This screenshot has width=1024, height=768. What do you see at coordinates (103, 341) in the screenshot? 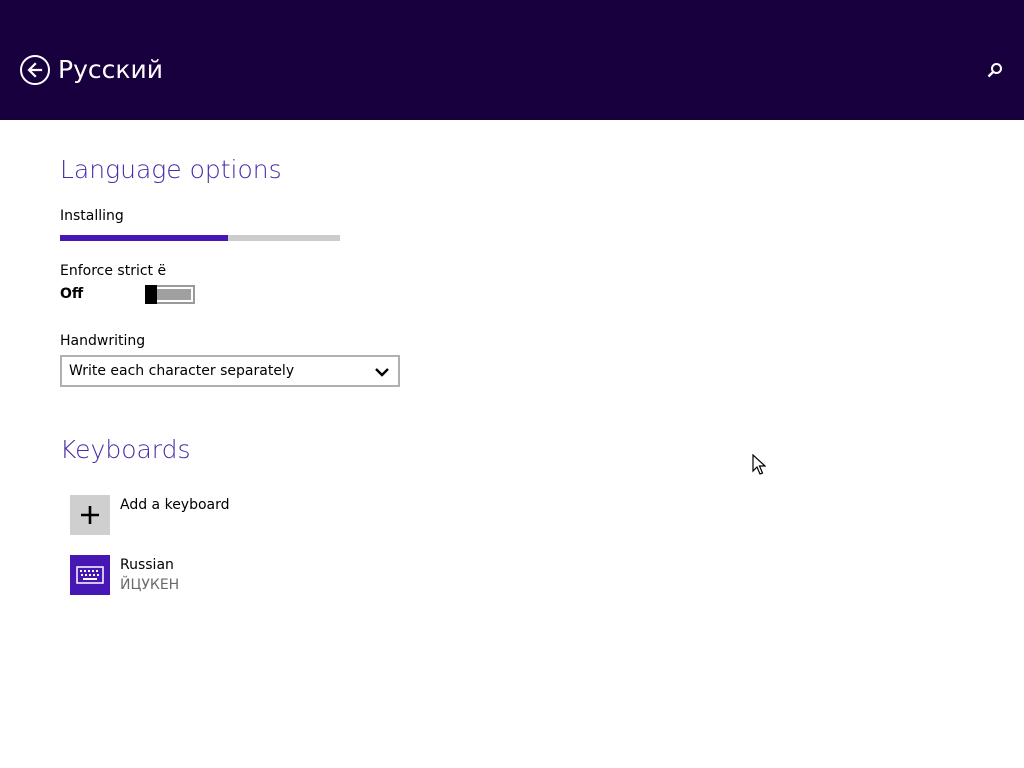
I see `handwriting-label: Handwriting` at bounding box center [103, 341].